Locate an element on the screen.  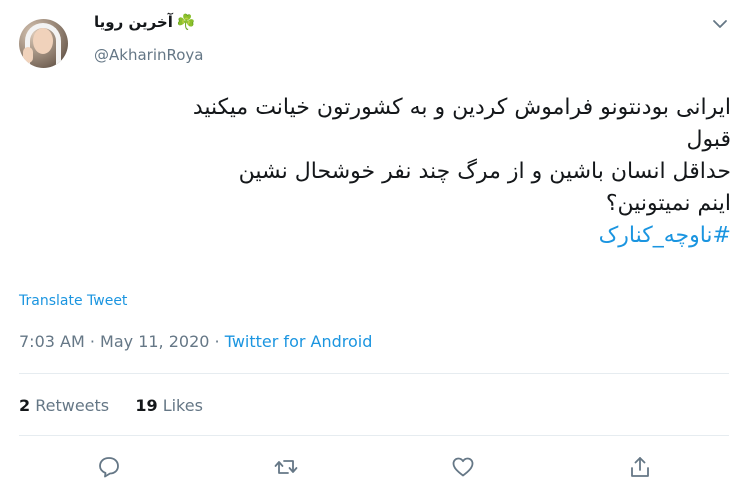
retweets-label: Retweets is located at coordinates (72, 405).